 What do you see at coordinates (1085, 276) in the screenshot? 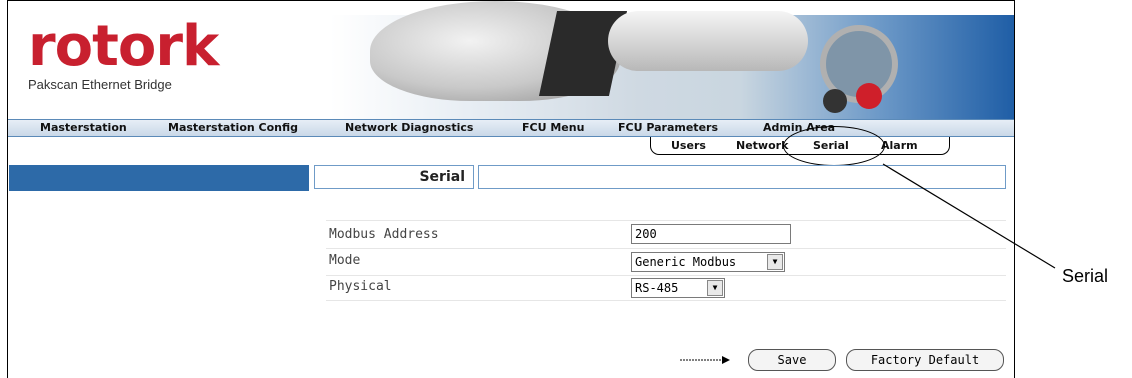
I see `callout-label: Serial` at bounding box center [1085, 276].